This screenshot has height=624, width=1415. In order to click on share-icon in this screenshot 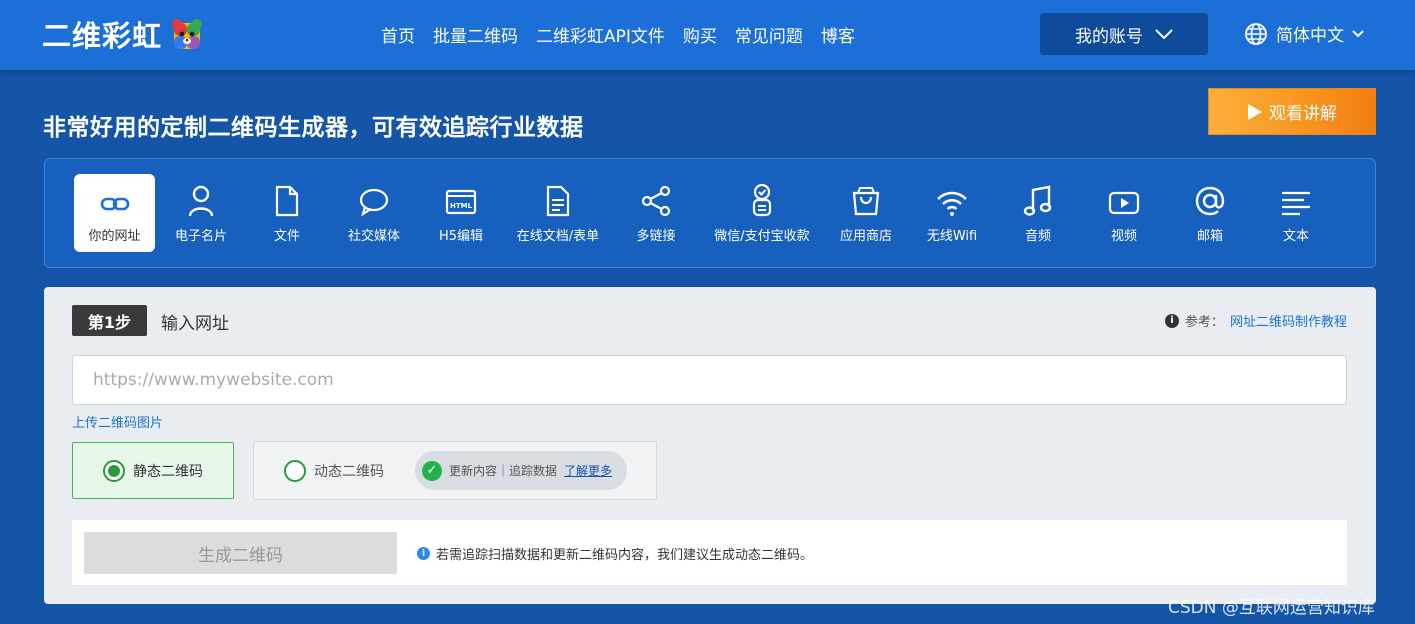, I will do `click(656, 201)`.